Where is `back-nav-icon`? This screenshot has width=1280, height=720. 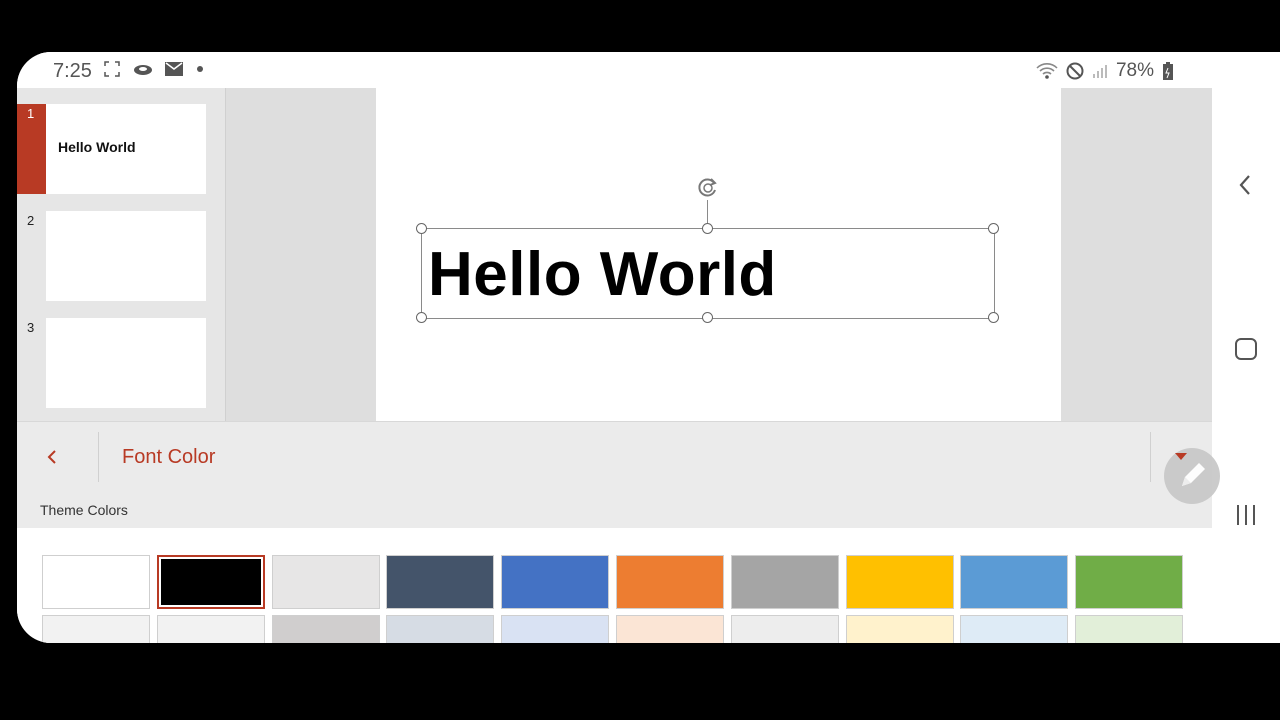
back-nav-icon is located at coordinates (1244, 185).